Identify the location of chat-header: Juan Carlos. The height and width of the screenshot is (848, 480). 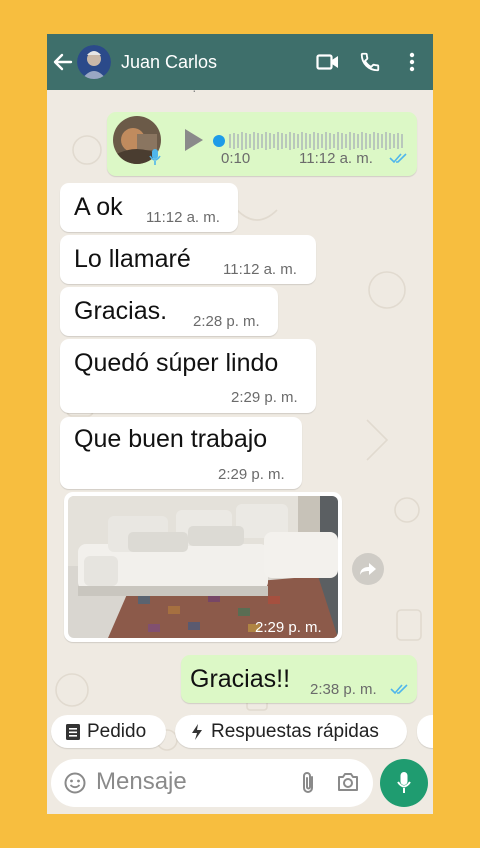
(240, 62).